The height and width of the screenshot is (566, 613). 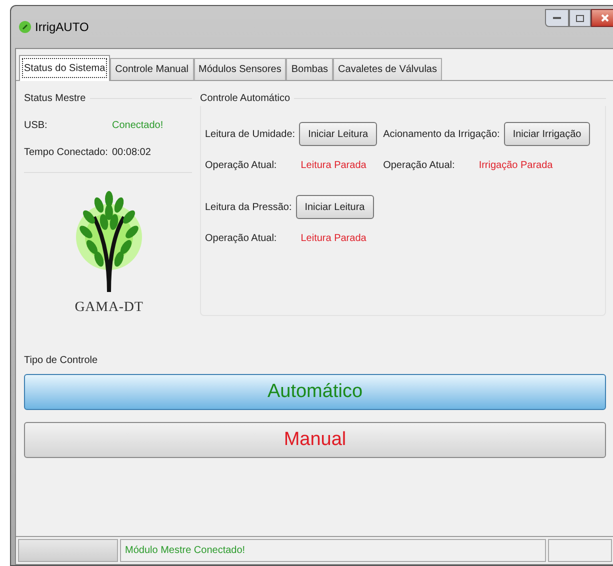 I want to click on window-title: IrrigAUTO, so click(x=62, y=27).